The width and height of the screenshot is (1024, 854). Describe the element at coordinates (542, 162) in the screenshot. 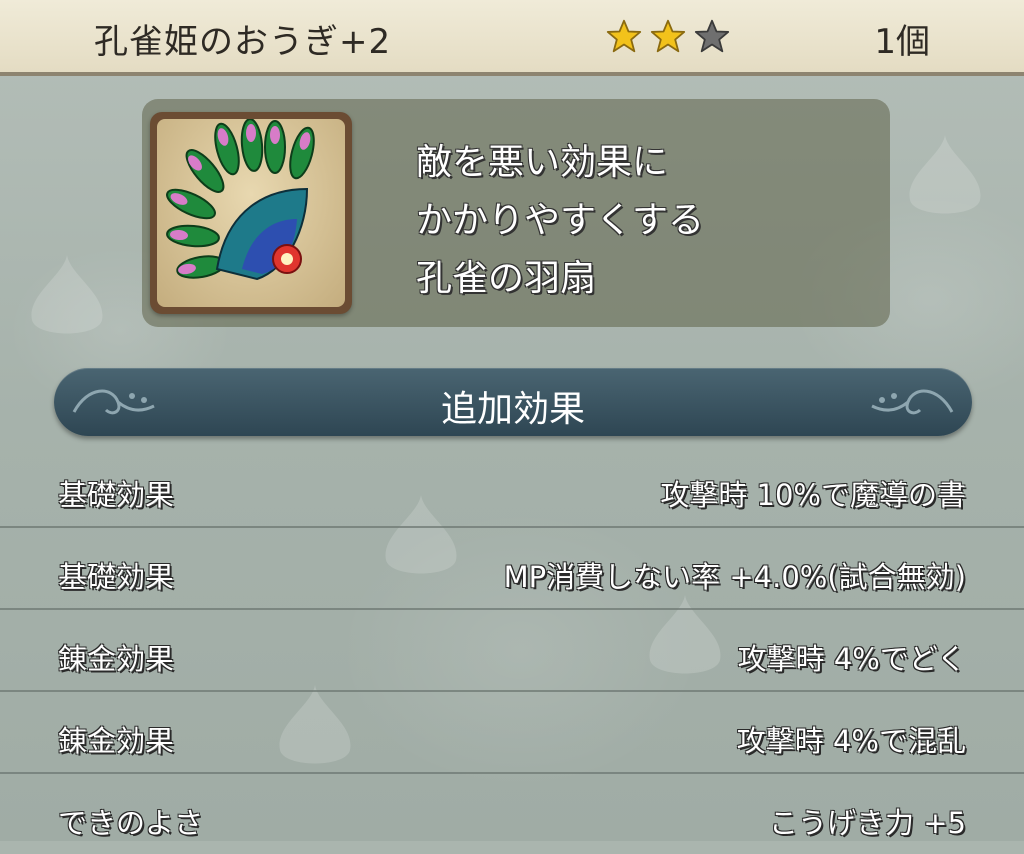

I see `description-line: 敵を悪い効果に` at that location.